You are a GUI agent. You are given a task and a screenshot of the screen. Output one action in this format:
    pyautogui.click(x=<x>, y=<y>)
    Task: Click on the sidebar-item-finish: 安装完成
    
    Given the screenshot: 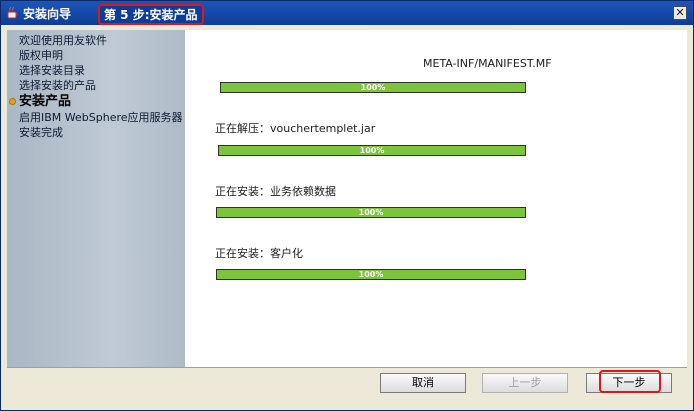 What is the action you would take?
    pyautogui.click(x=96, y=132)
    